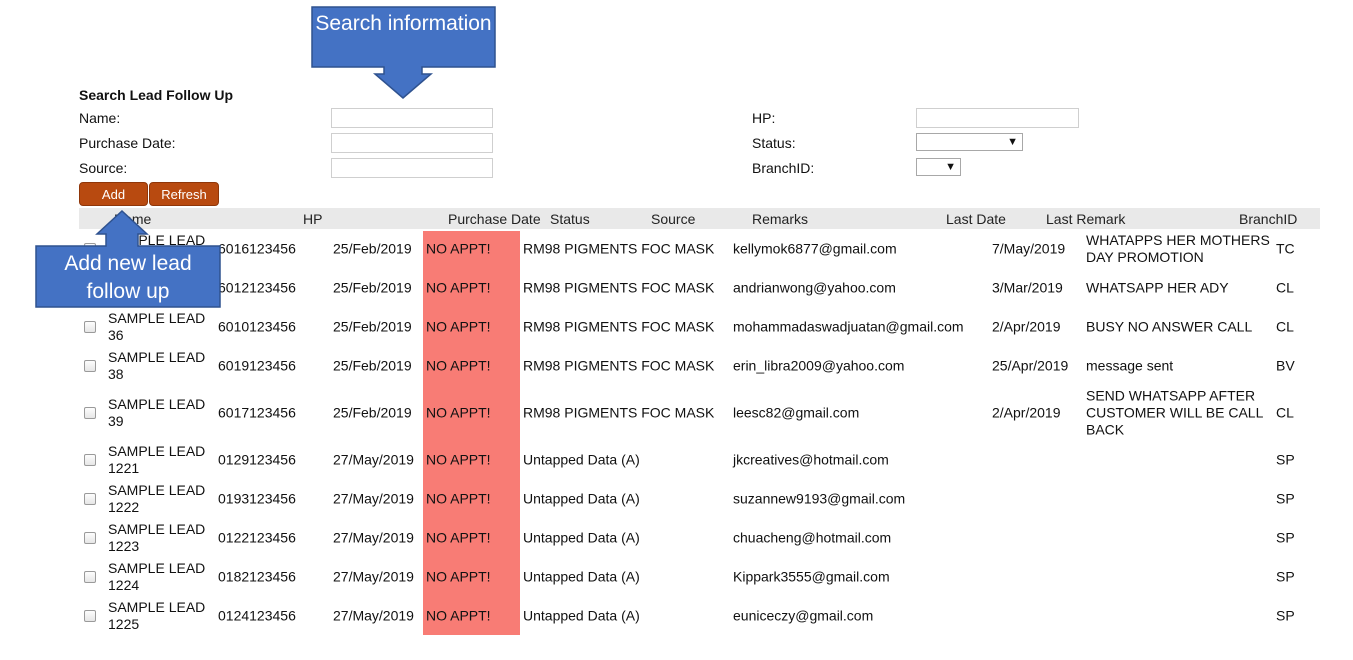  What do you see at coordinates (969, 142) in the screenshot?
I see `status-select: ▼` at bounding box center [969, 142].